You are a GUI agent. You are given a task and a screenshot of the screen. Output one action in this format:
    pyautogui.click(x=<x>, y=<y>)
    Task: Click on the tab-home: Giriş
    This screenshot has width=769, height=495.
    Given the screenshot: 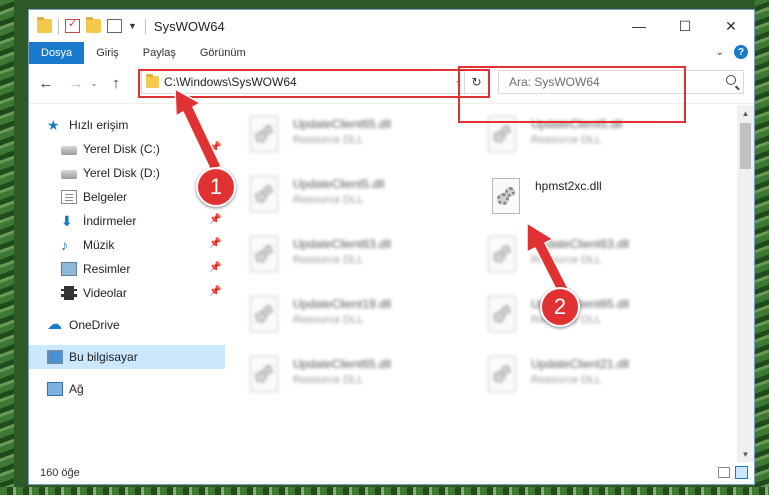 What is the action you would take?
    pyautogui.click(x=107, y=53)
    